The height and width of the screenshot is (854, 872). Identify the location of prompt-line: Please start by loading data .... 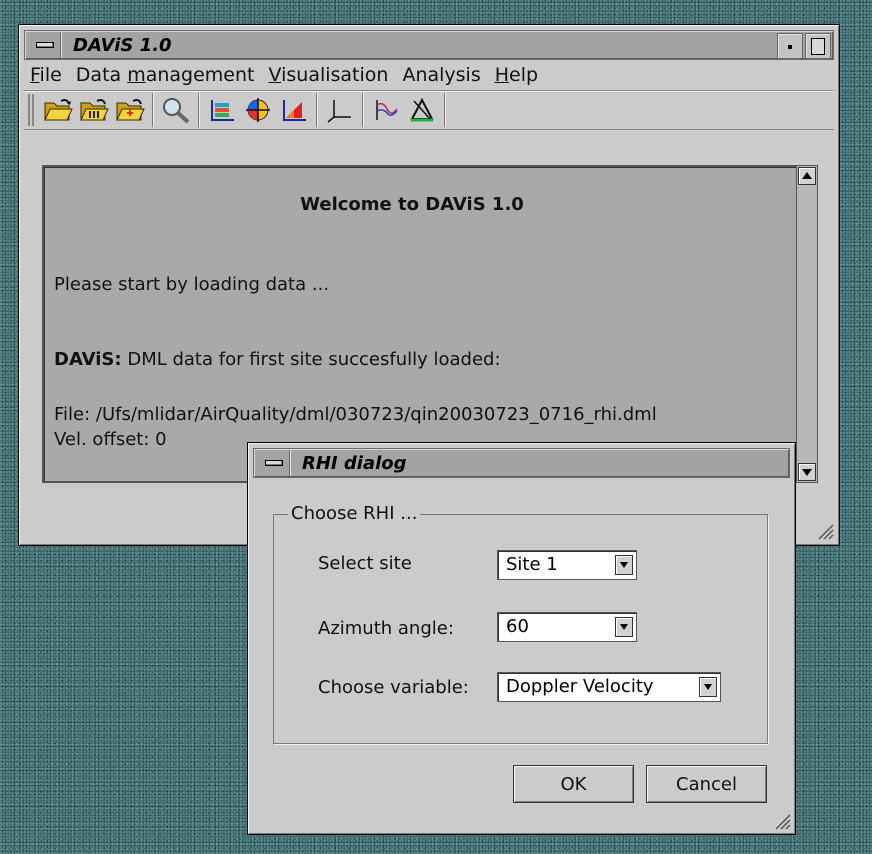
(192, 284).